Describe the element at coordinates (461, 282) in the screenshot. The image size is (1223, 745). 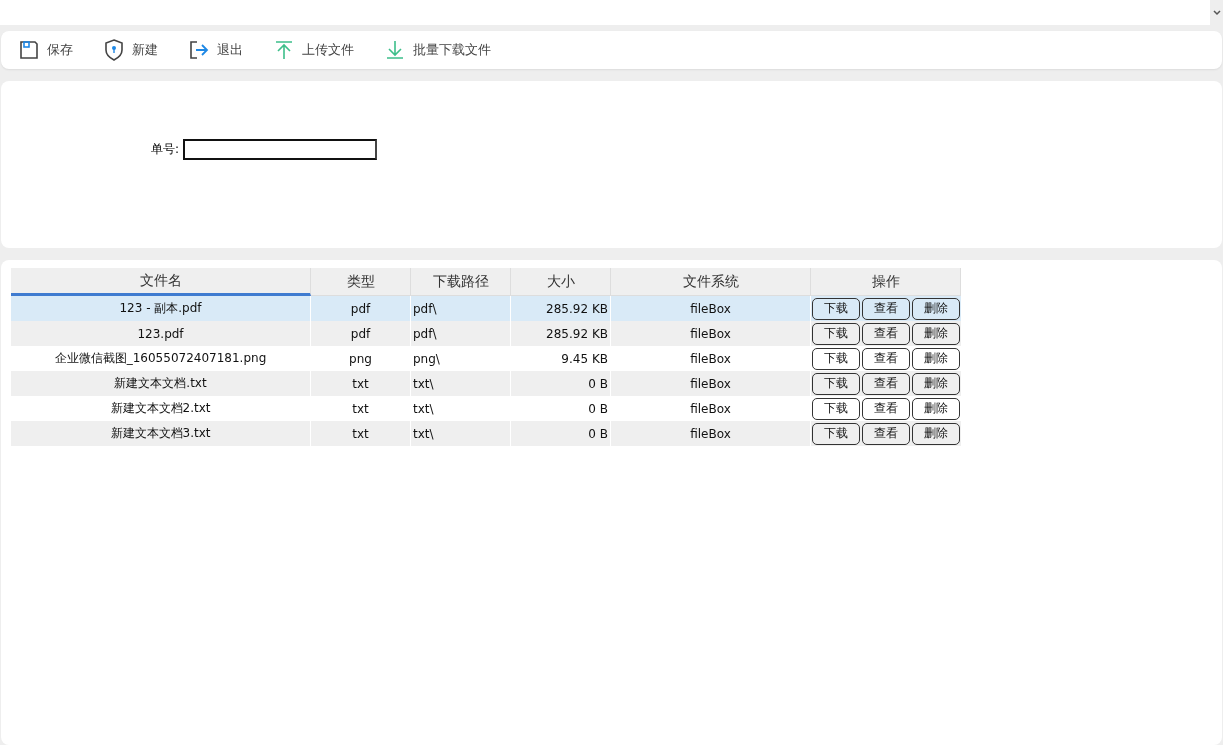
I see `column-header: 下载路径` at that location.